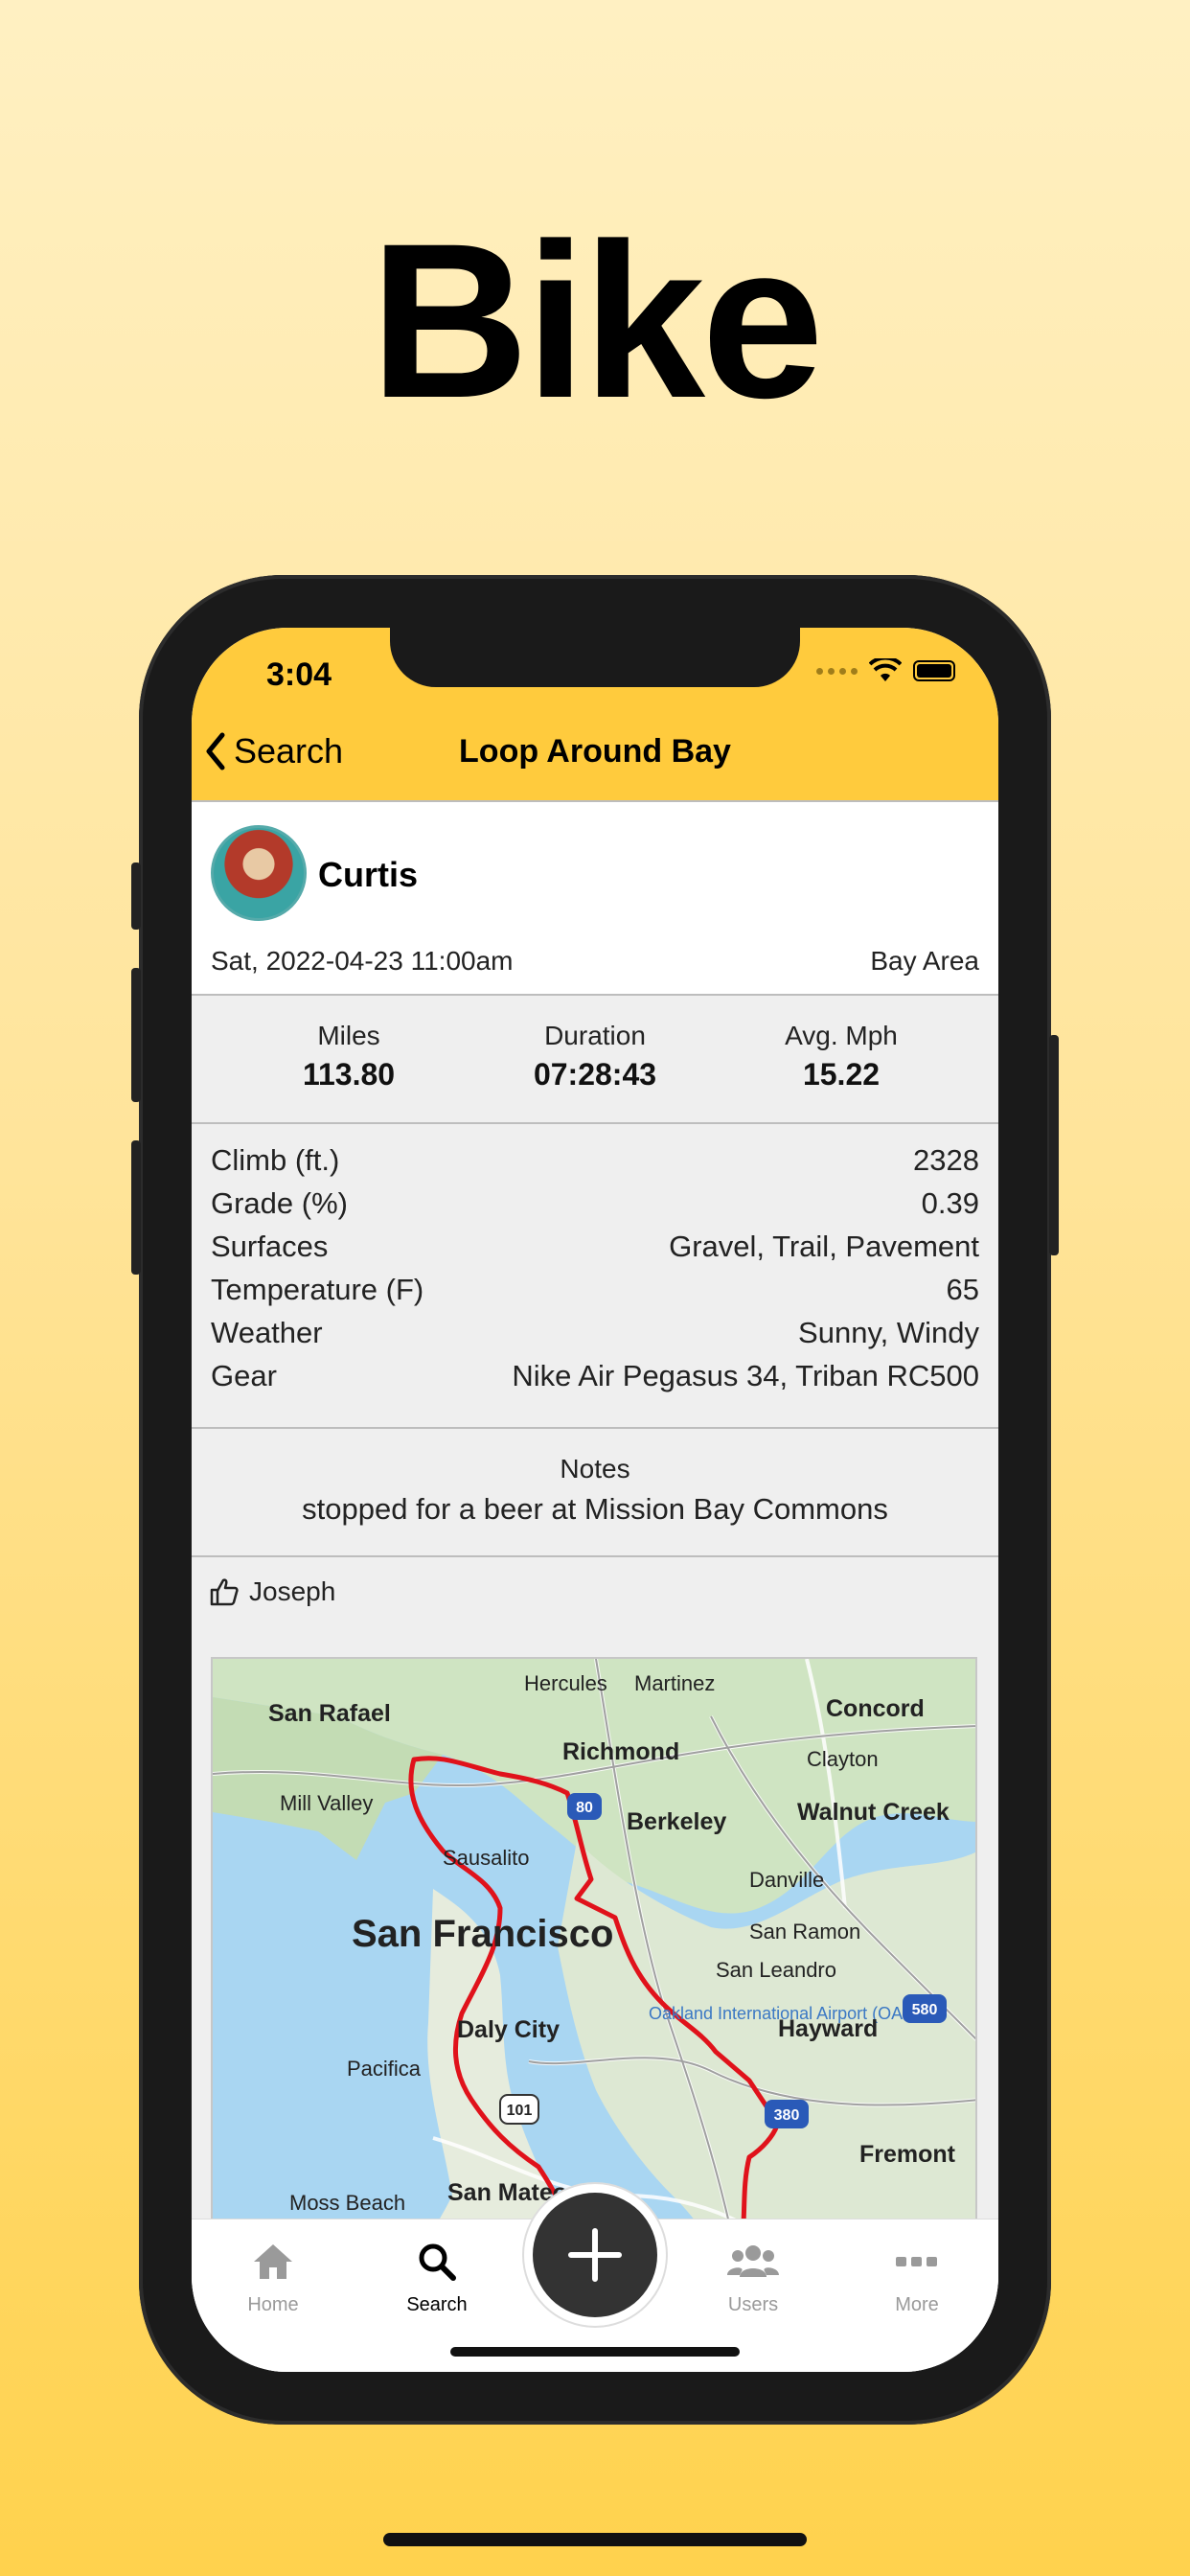  What do you see at coordinates (595, 751) in the screenshot?
I see `page-title: Loop Around Bay` at bounding box center [595, 751].